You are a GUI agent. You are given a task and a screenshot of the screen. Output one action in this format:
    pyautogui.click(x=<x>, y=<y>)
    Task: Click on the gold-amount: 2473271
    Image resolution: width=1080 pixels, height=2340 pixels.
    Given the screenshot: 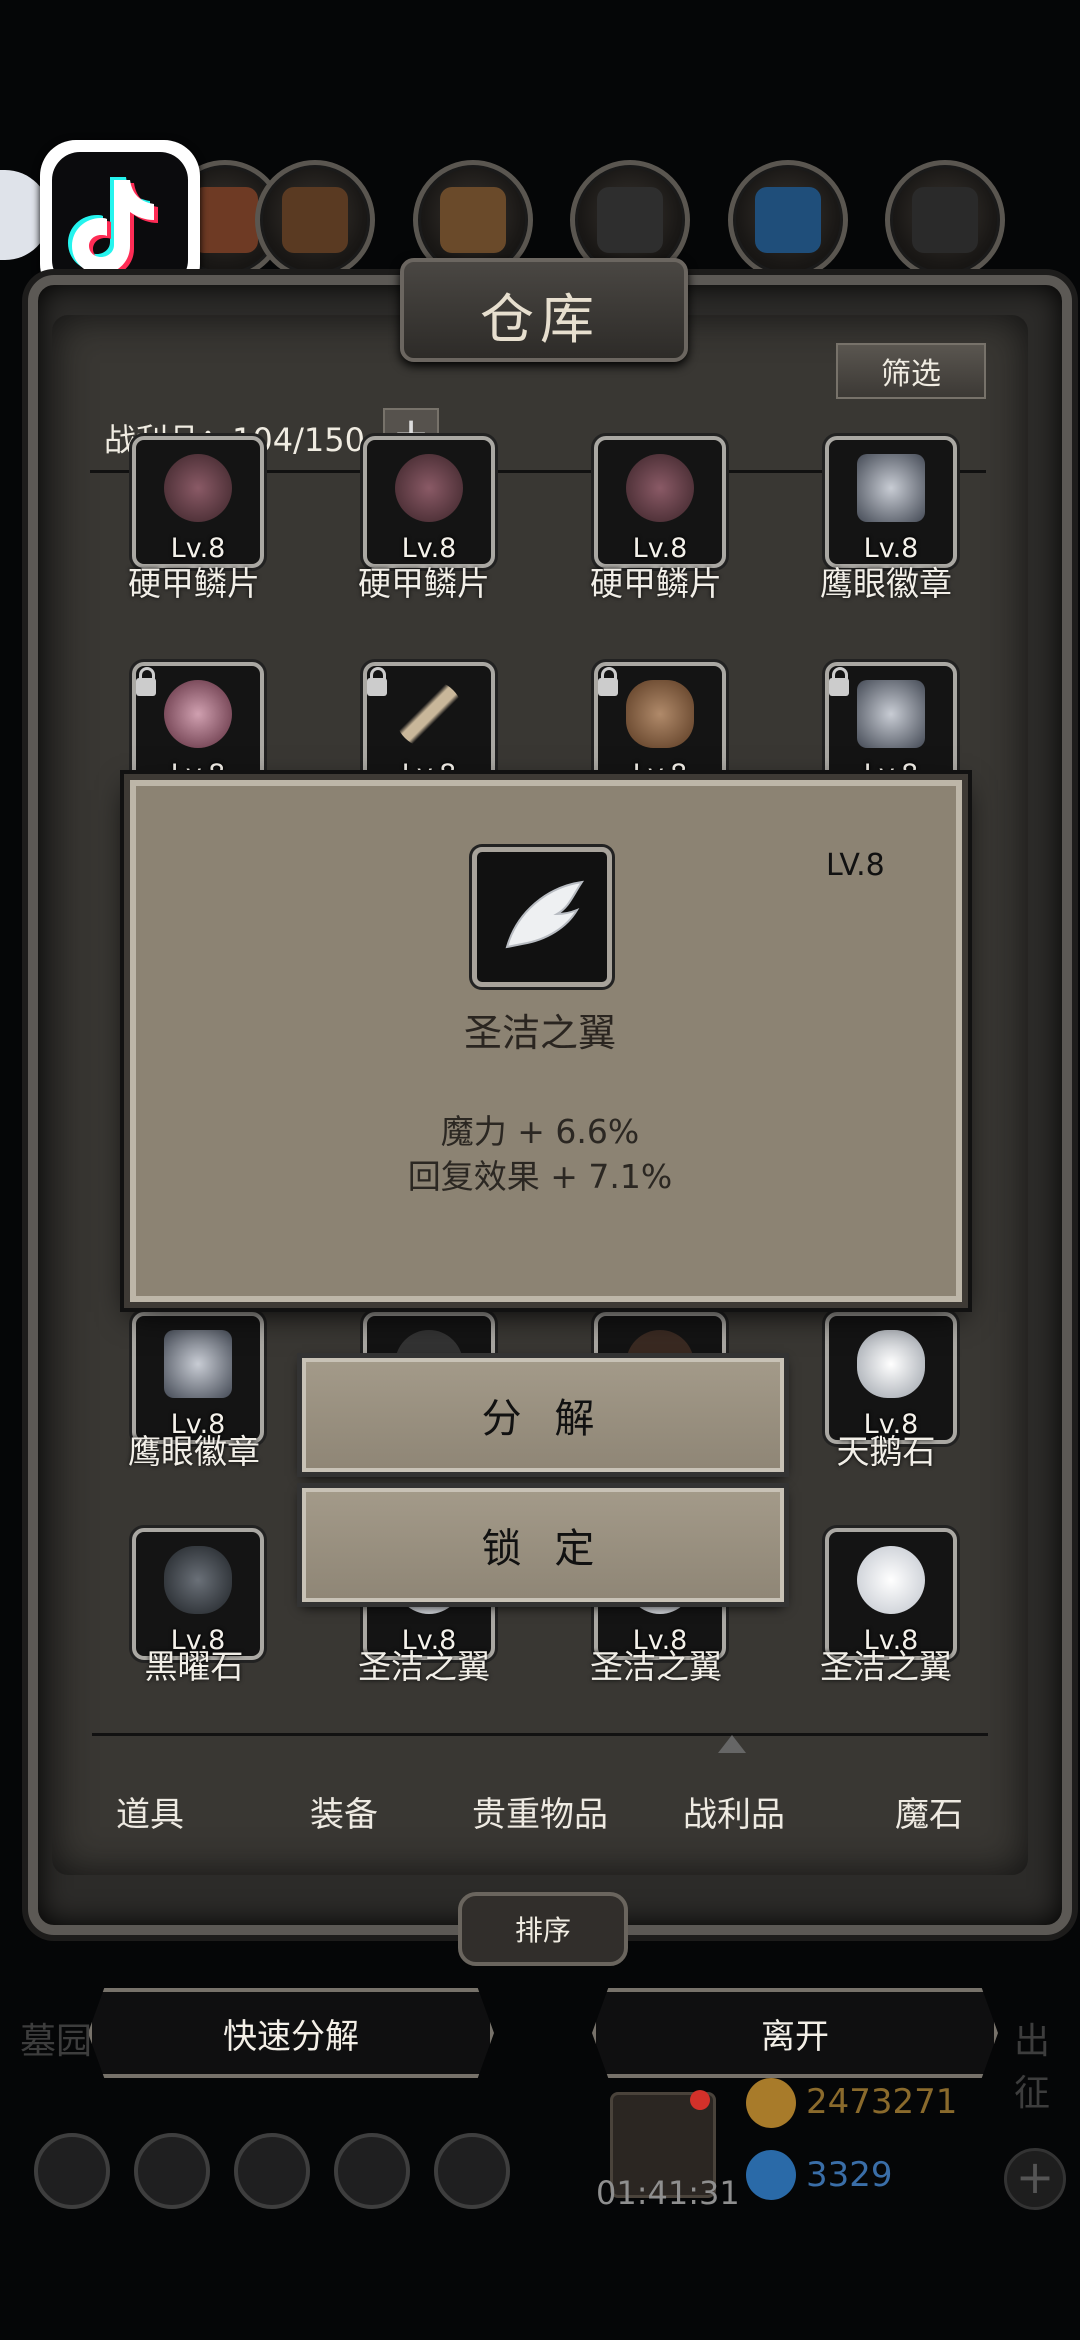 What is the action you would take?
    pyautogui.click(x=882, y=2102)
    